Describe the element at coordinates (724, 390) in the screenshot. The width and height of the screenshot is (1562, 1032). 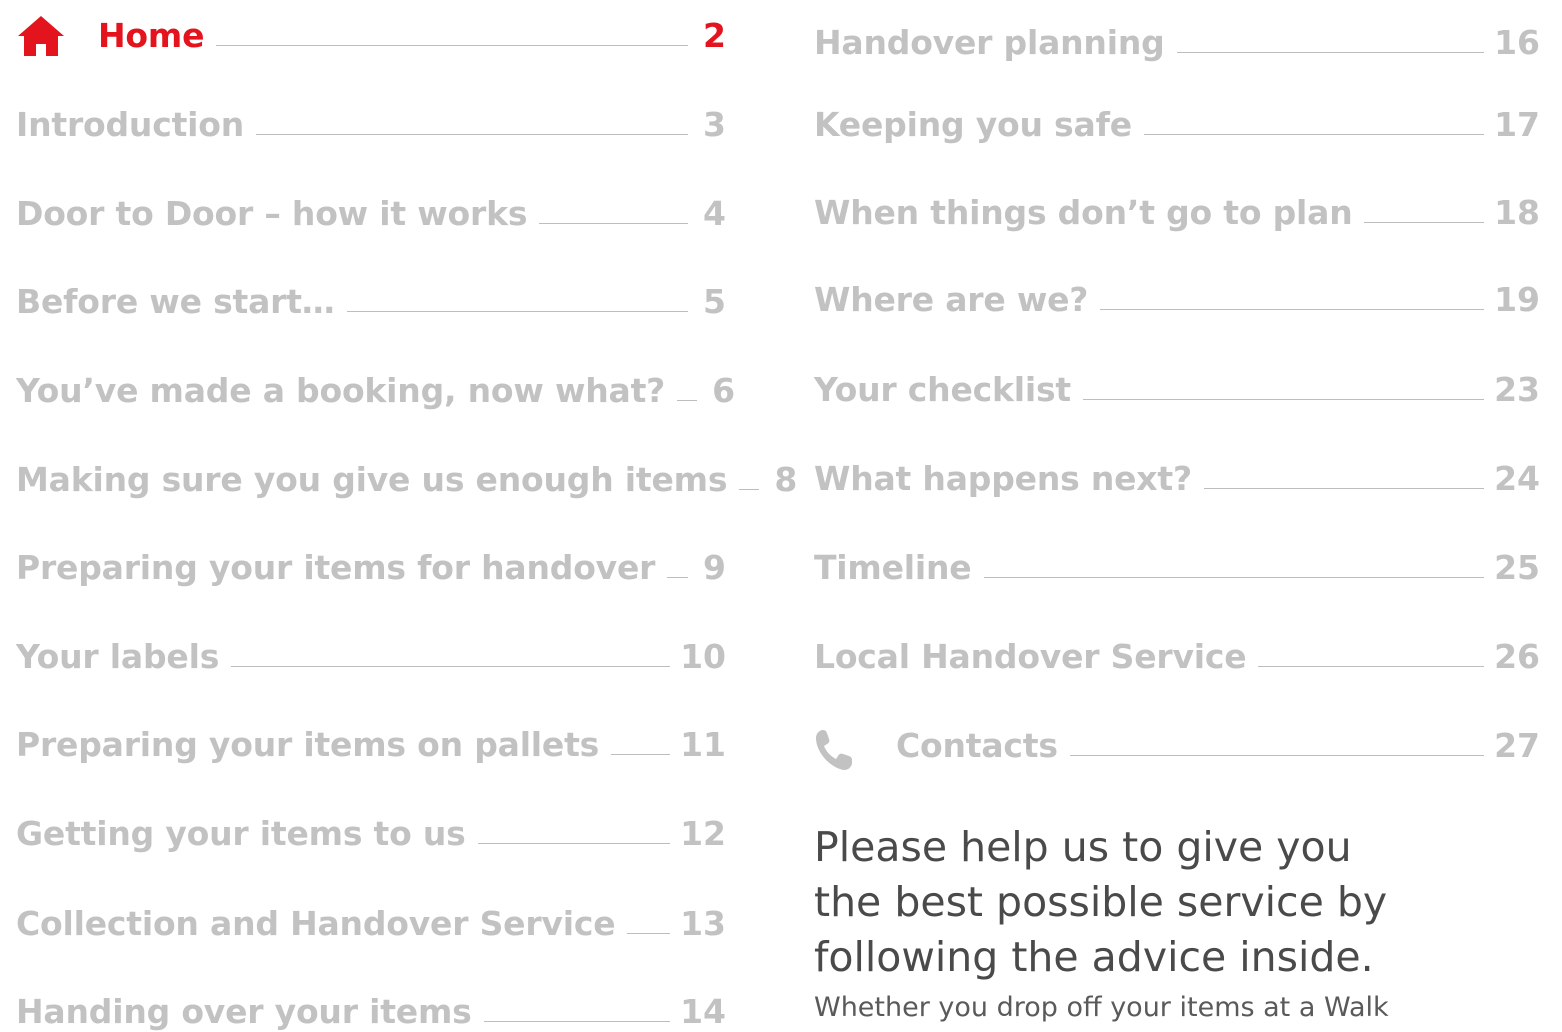
I see `toc-page-number: 6` at that location.